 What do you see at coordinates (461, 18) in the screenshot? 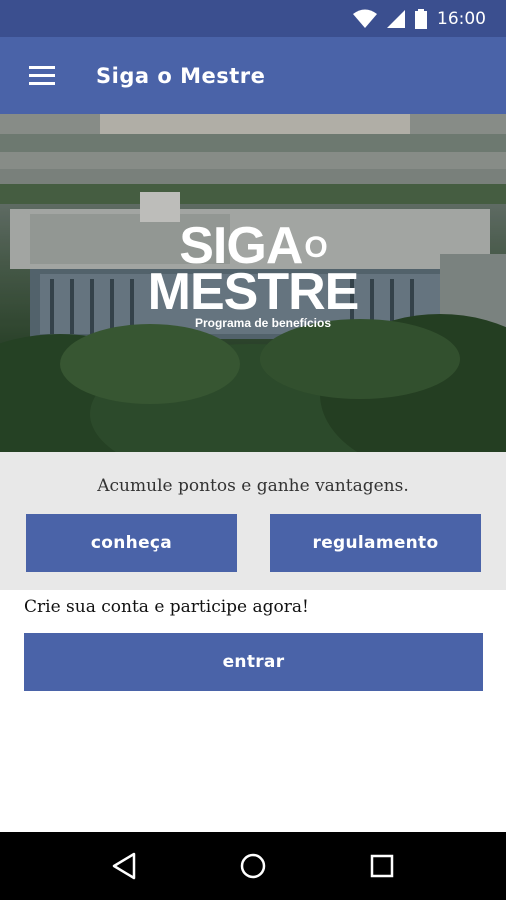
I see `status-time: 16:00` at bounding box center [461, 18].